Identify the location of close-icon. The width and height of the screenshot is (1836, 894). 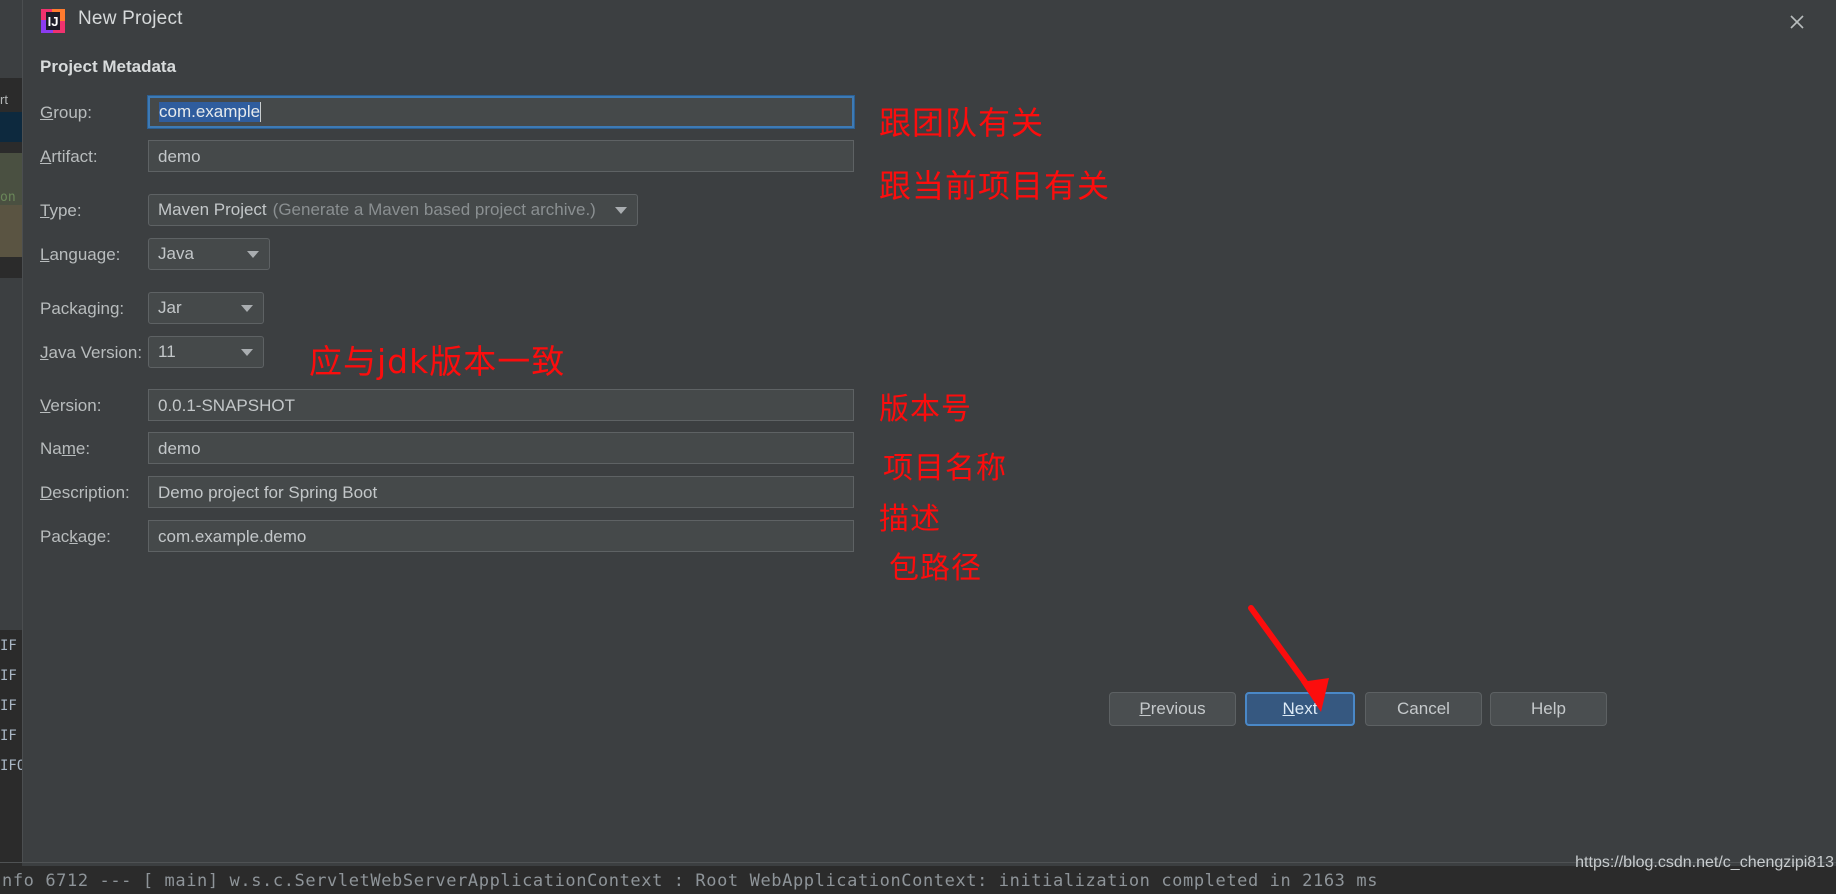
(1797, 22).